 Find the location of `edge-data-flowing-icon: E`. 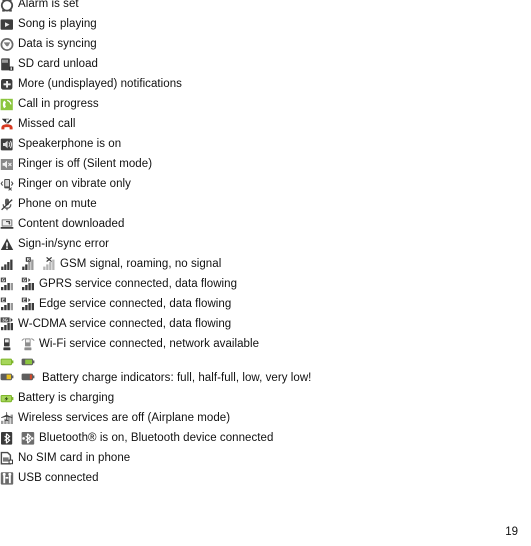

edge-data-flowing-icon: E is located at coordinates (28, 304).